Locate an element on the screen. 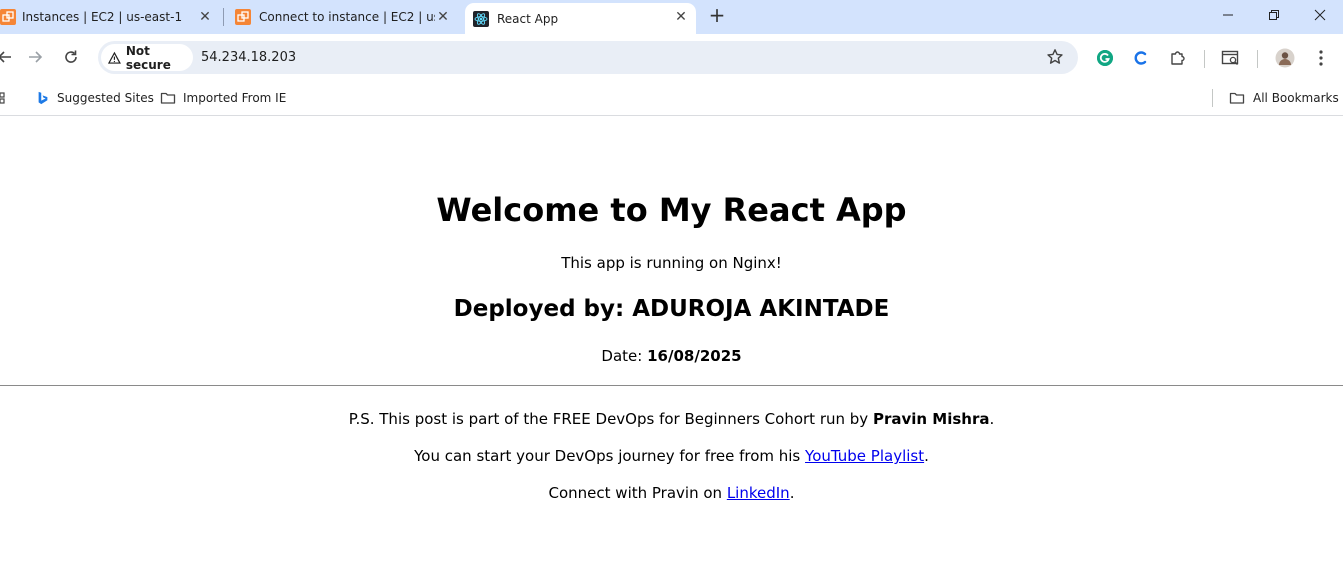  tab-instances: Instances | EC2 | us-east-1 ✕ is located at coordinates (110, 17).